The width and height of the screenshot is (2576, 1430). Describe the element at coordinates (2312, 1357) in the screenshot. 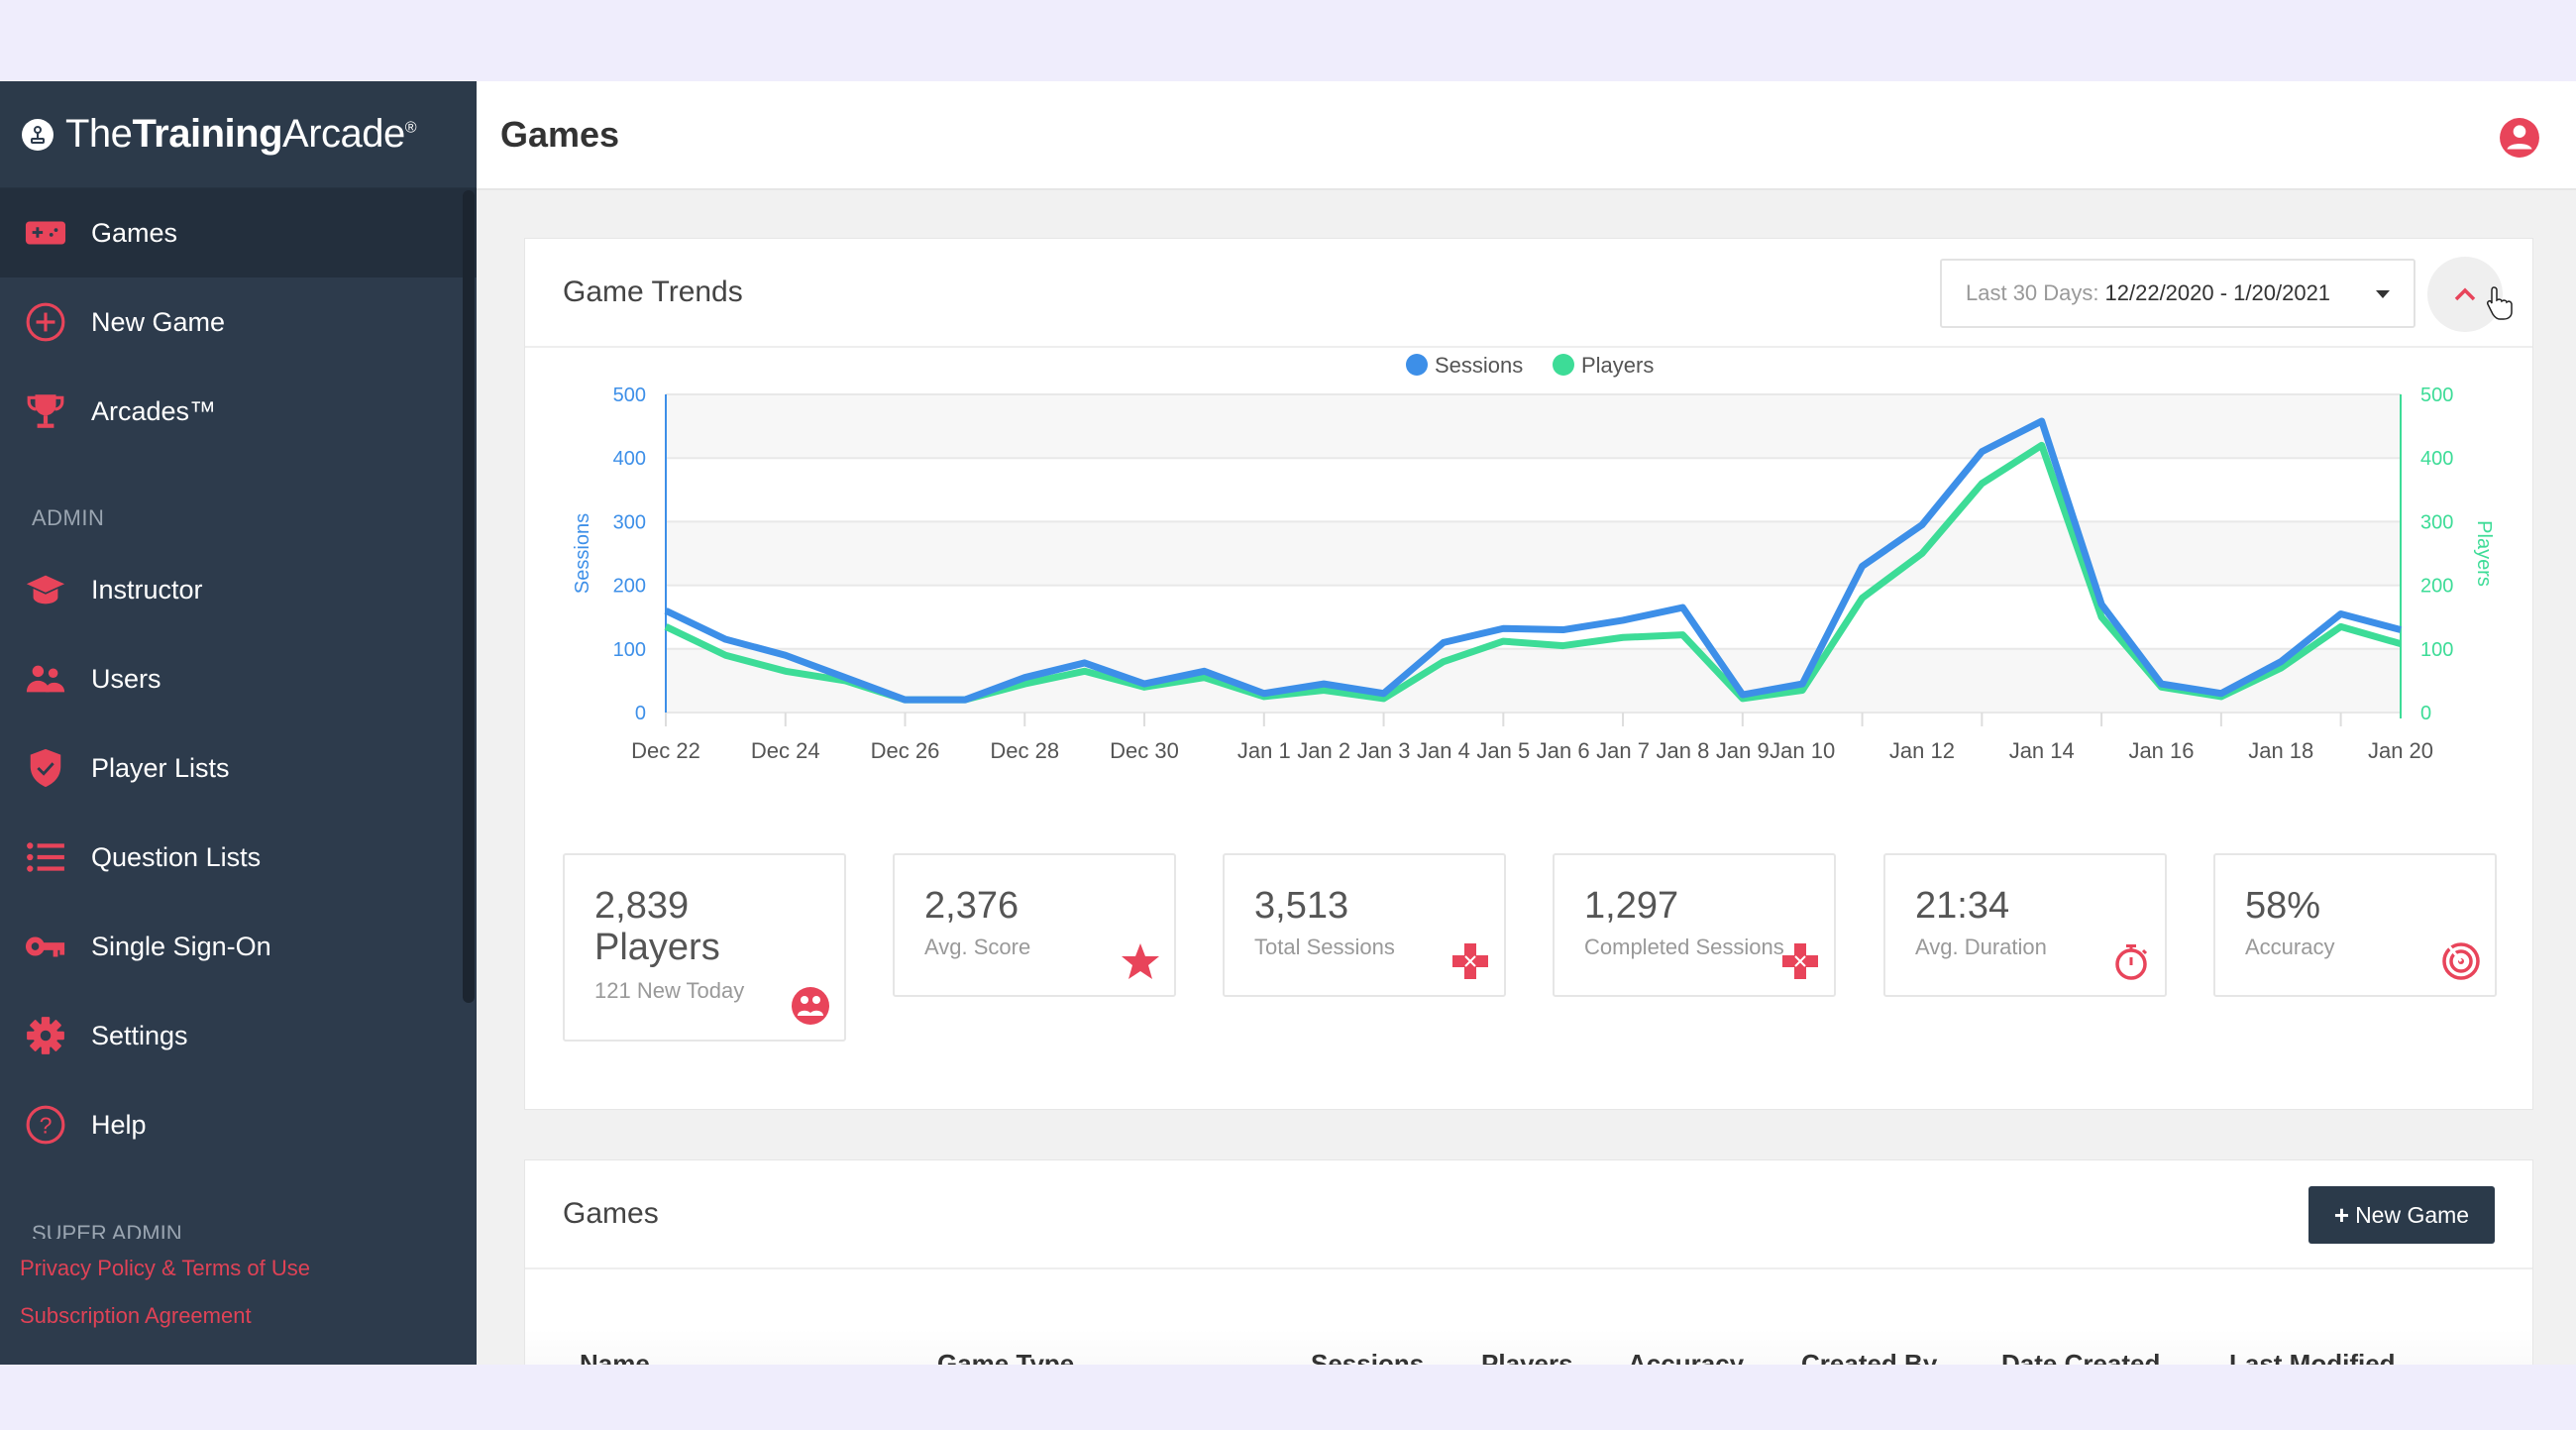

I see `column-header-last-modified: Last Modified` at that location.